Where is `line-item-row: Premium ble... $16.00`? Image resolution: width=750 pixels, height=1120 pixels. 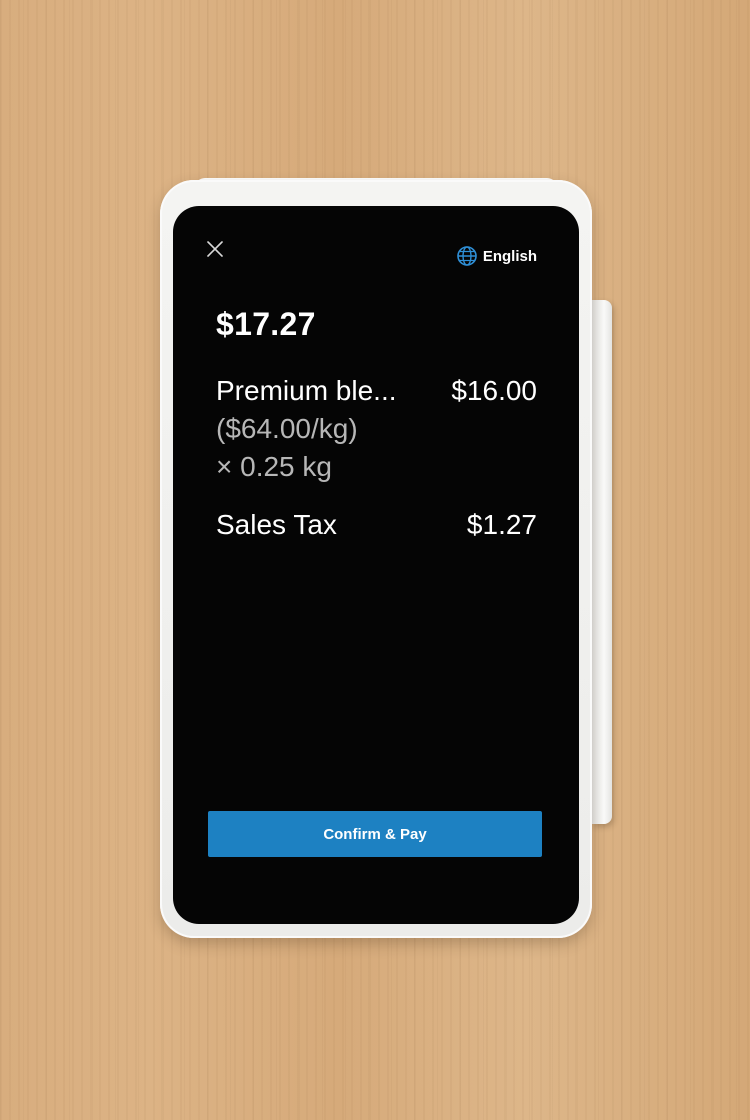
line-item-row: Premium ble... $16.00 is located at coordinates (376, 391).